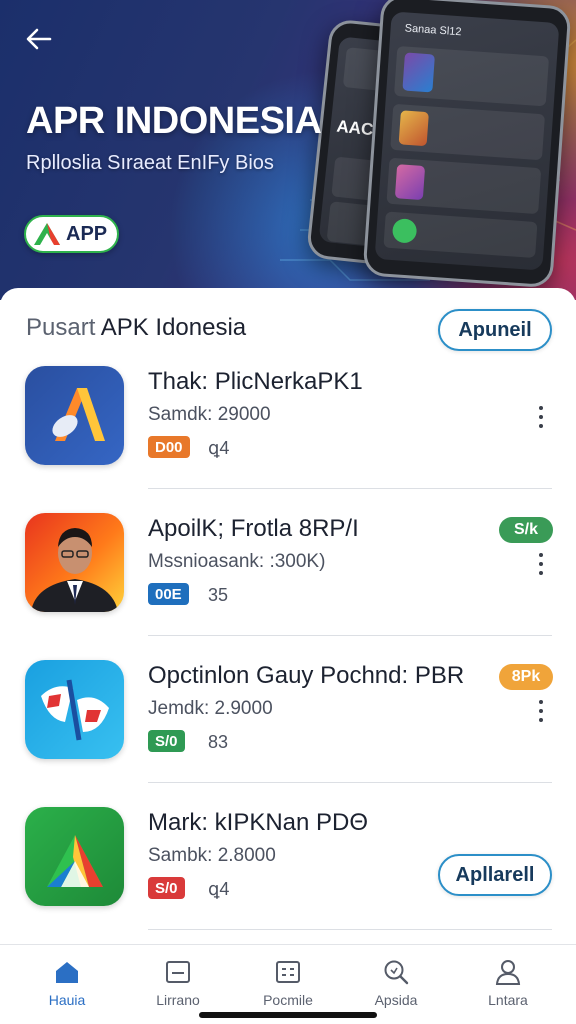 The width and height of the screenshot is (576, 1024). Describe the element at coordinates (67, 1000) in the screenshot. I see `nav-label: Hauia` at that location.